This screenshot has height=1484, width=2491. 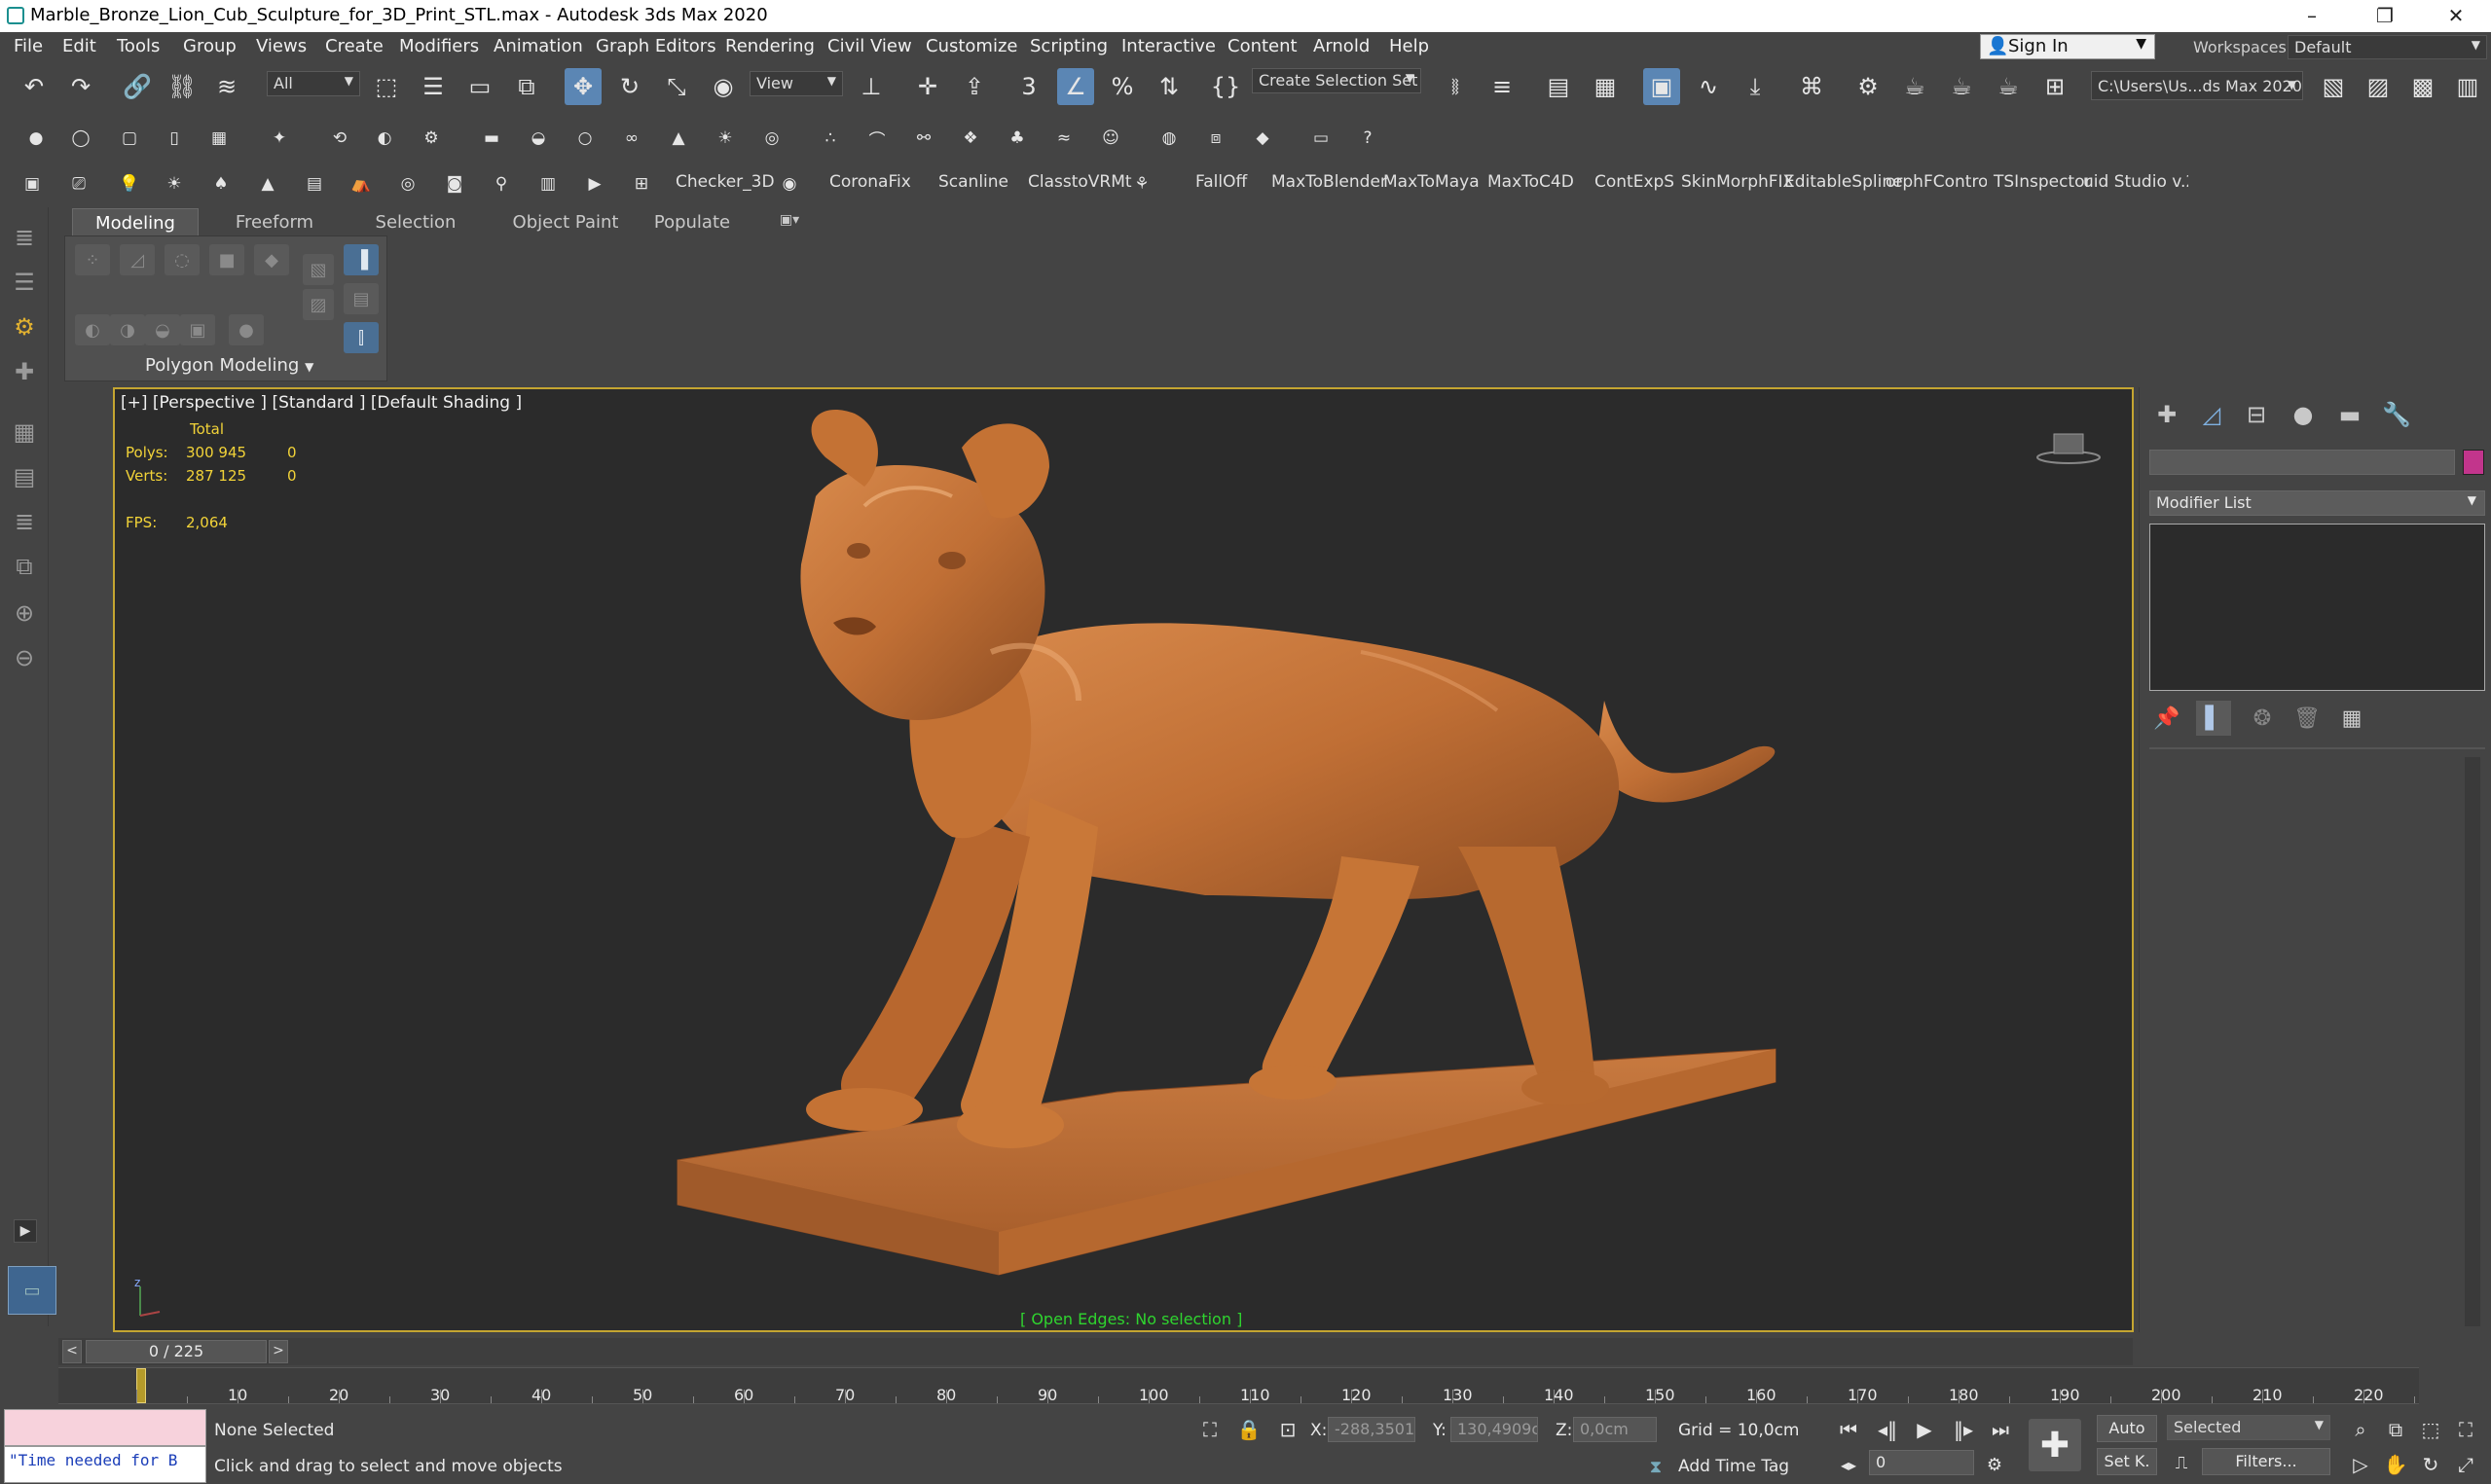 What do you see at coordinates (279, 138) in the screenshot?
I see `light-bulb-icon: ✦` at bounding box center [279, 138].